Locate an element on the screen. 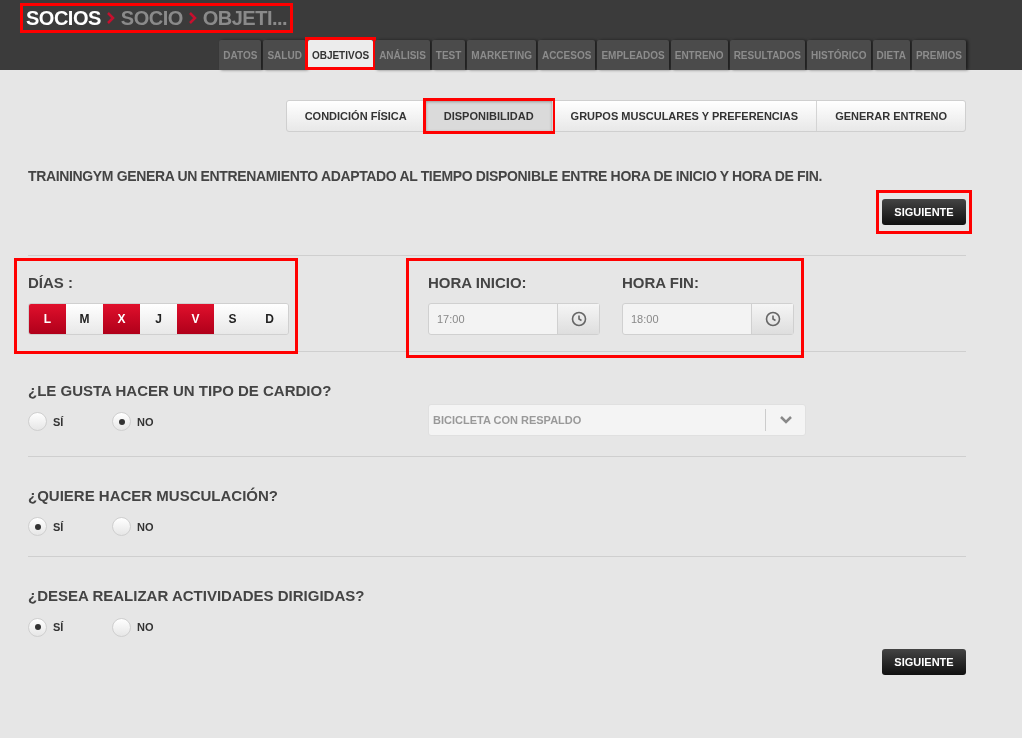 This screenshot has height=738, width=1022. day-toggle: J is located at coordinates (158, 318).